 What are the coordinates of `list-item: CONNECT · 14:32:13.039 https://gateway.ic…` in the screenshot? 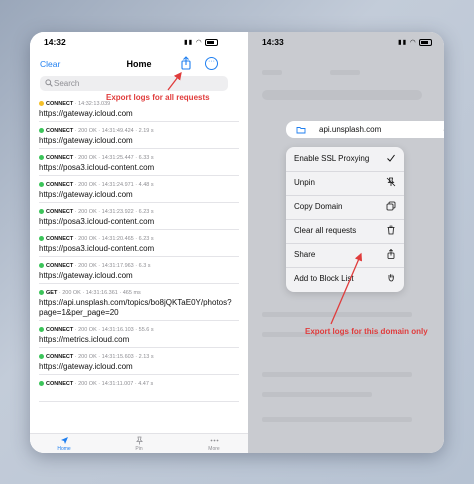 It's located at (139, 109).